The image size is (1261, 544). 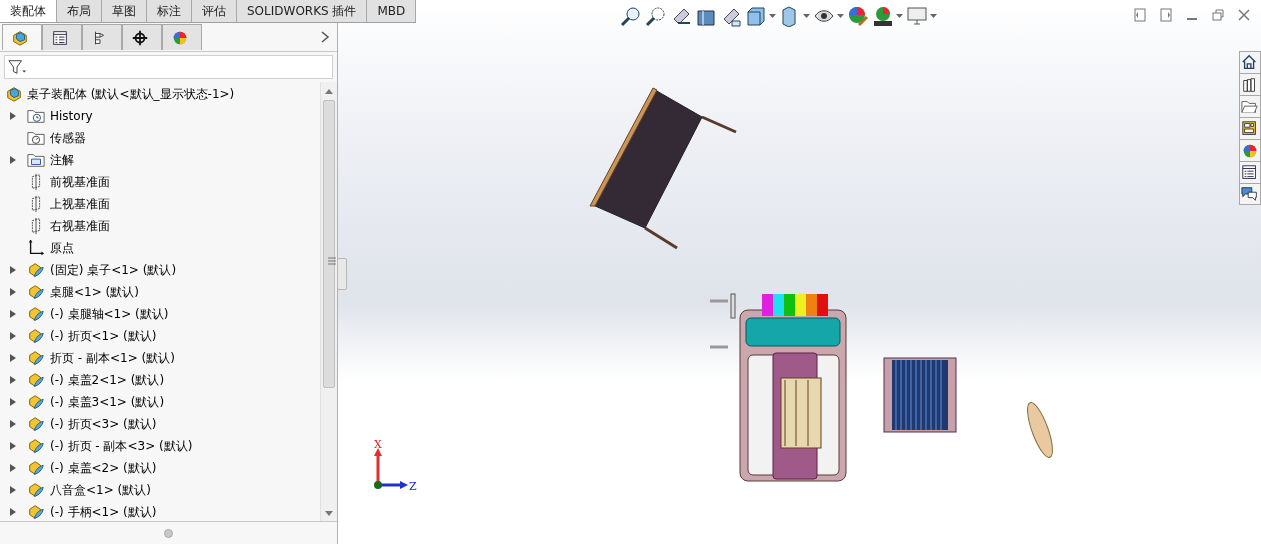 I want to click on scrollbar-thumb, so click(x=329, y=244).